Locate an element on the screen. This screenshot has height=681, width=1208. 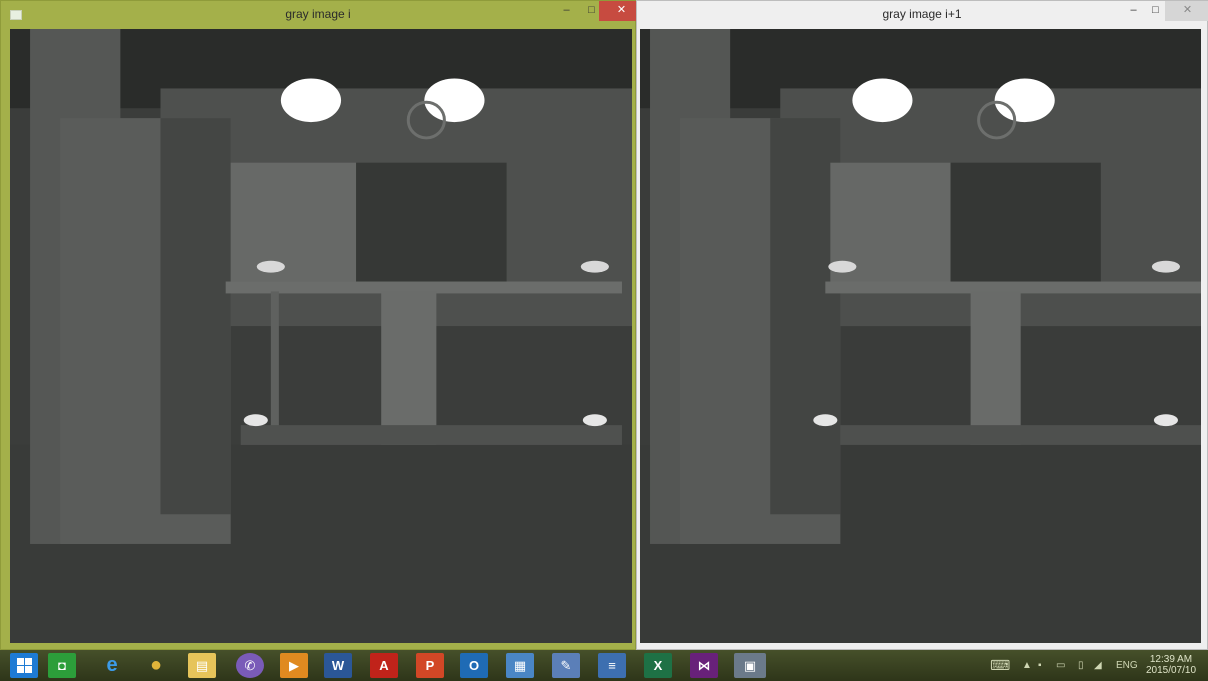
opencv-window-app: ▣ is located at coordinates (750, 665).